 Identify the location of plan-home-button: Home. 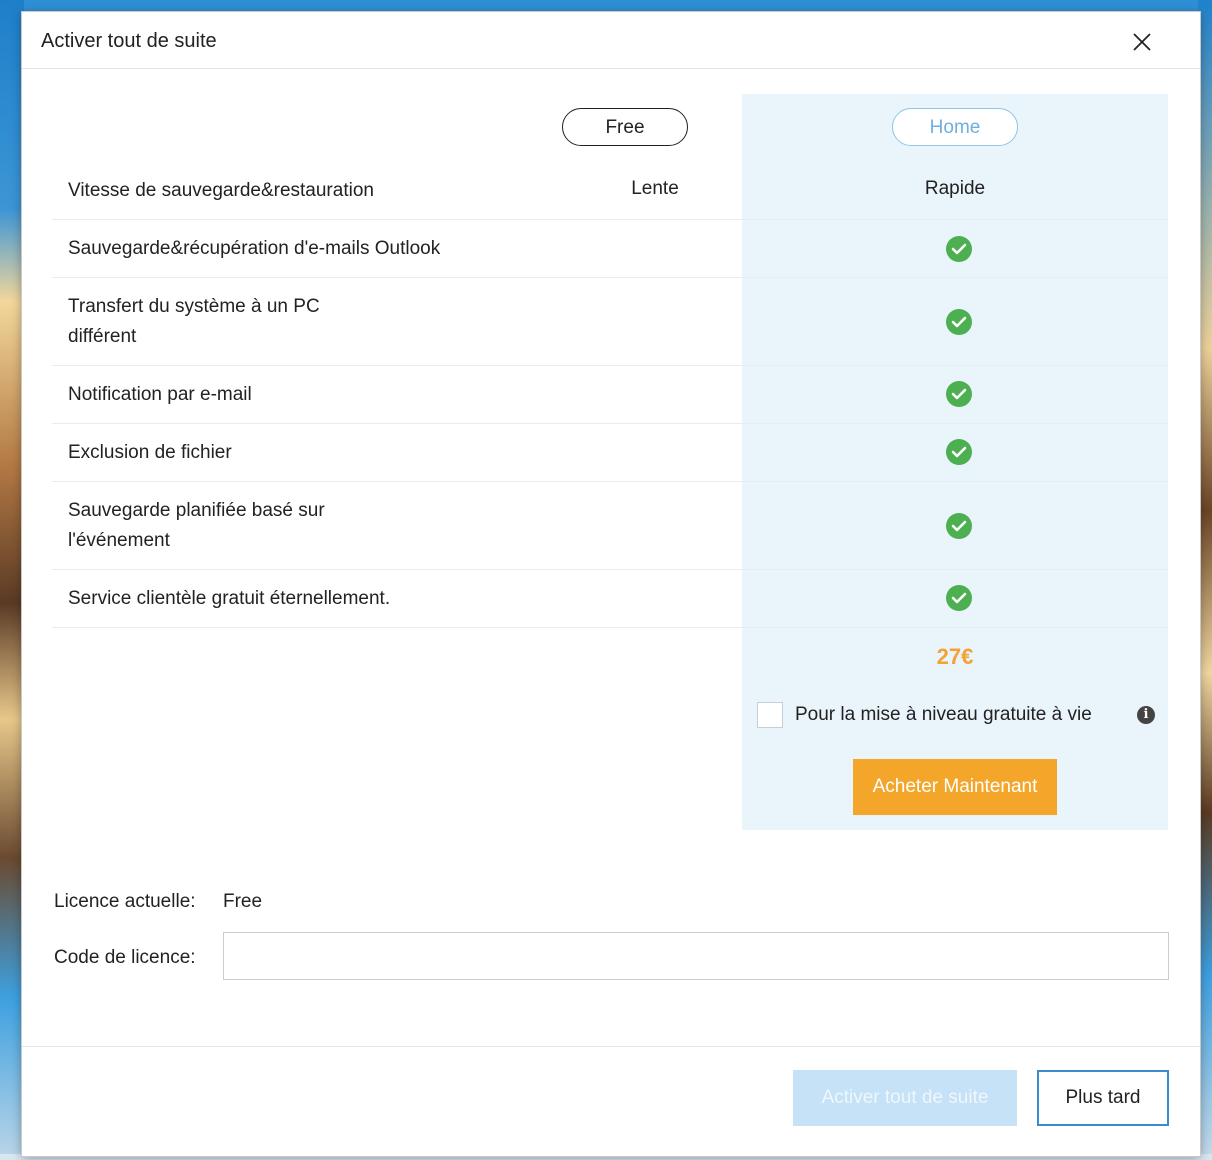
(955, 127).